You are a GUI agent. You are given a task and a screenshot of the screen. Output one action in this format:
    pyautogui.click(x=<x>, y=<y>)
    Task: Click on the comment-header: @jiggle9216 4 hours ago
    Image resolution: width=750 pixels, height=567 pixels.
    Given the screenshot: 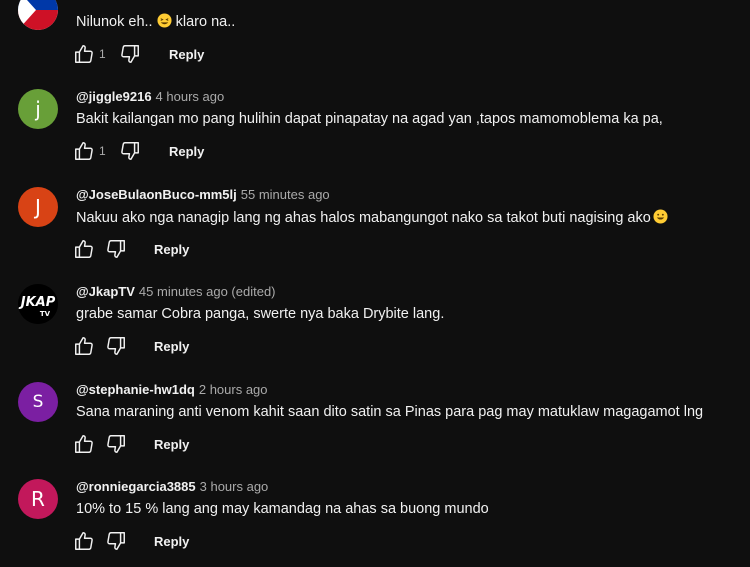 What is the action you would take?
    pyautogui.click(x=150, y=96)
    